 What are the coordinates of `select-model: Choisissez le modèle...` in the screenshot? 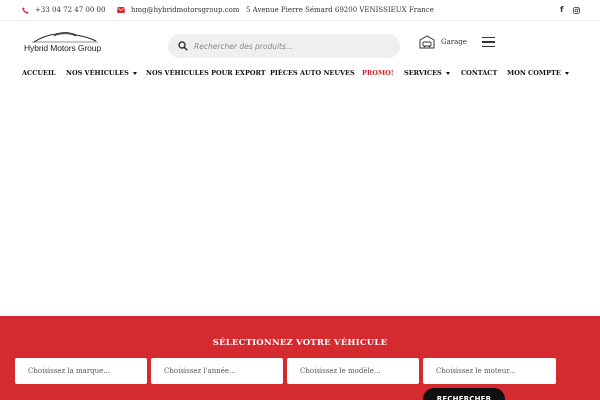 It's located at (353, 371).